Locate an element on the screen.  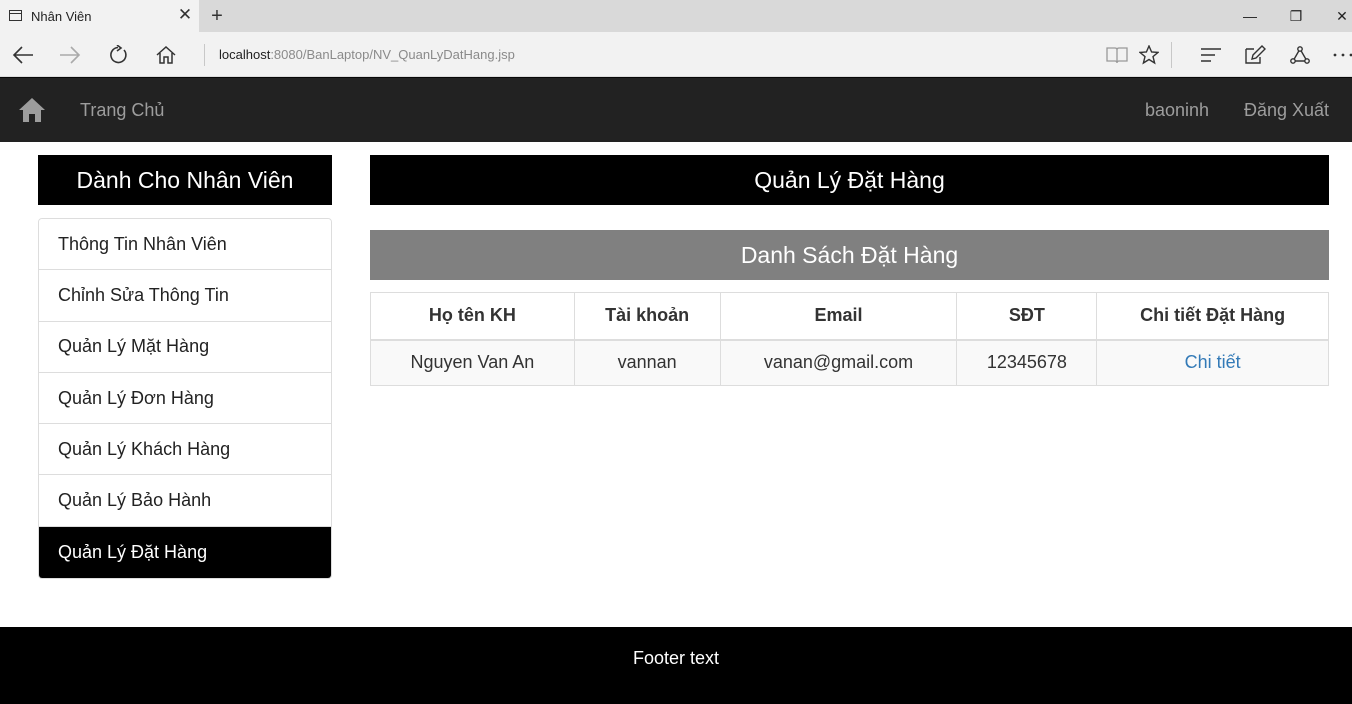
browser-tab: Nhân Viên ✕ is located at coordinates (99, 16).